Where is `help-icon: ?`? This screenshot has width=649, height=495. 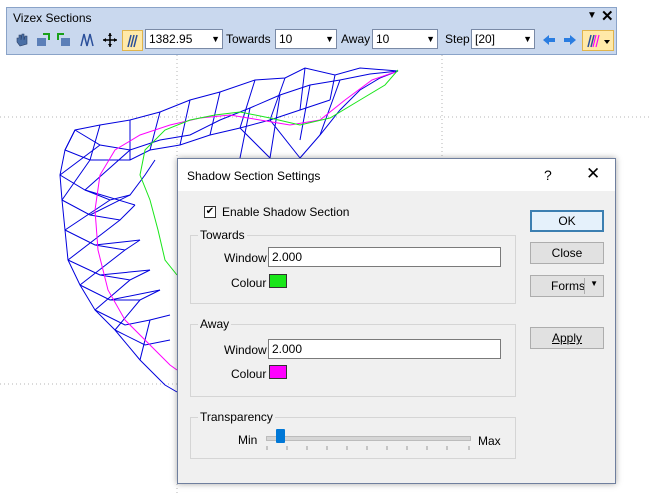 help-icon: ? is located at coordinates (548, 175).